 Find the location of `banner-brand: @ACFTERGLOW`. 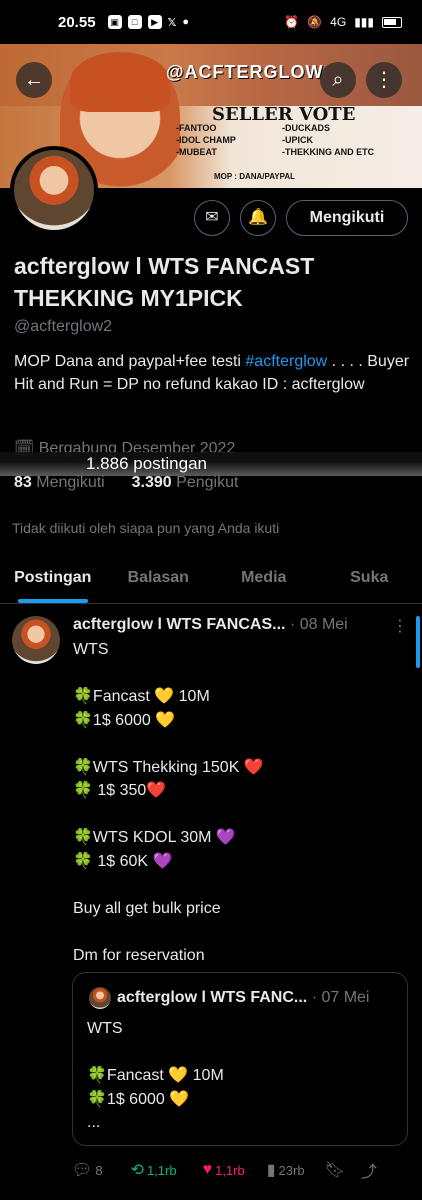

banner-brand: @ACFTERGLOW is located at coordinates (245, 72).